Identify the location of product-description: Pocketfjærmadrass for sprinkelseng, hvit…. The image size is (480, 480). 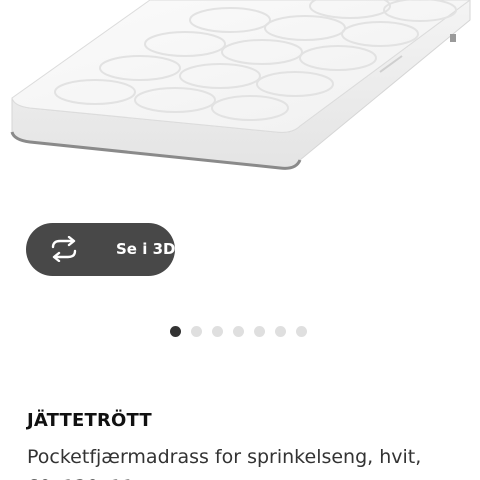
(224, 463).